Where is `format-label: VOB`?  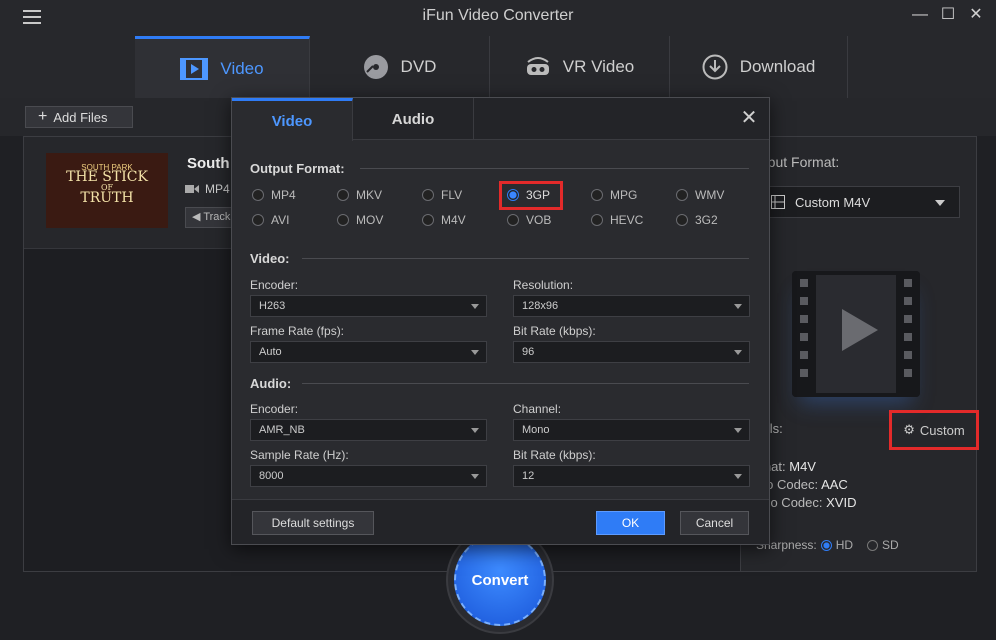
format-label: VOB is located at coordinates (539, 220).